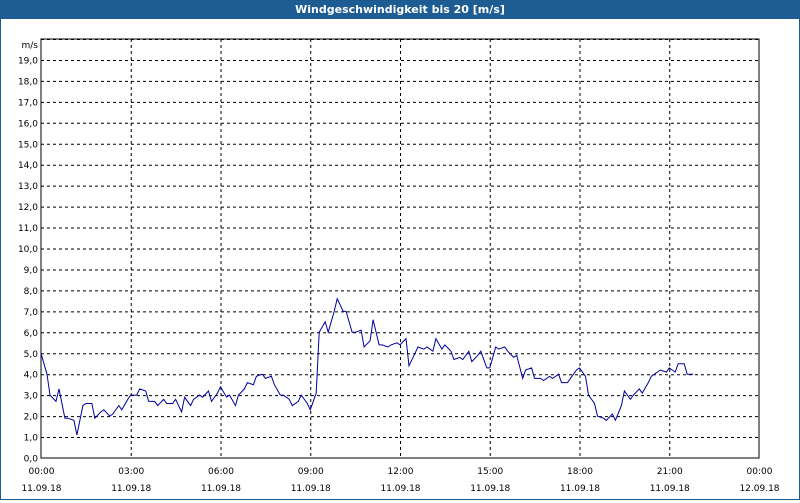 The width and height of the screenshot is (800, 503). What do you see at coordinates (31, 376) in the screenshot?
I see `y-tick-label: 4,0` at bounding box center [31, 376].